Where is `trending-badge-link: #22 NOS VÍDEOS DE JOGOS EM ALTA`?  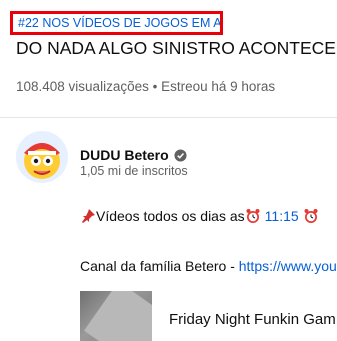
trending-badge-link: #22 NOS VÍDEOS DE JOGOS EM ALTA is located at coordinates (116, 23).